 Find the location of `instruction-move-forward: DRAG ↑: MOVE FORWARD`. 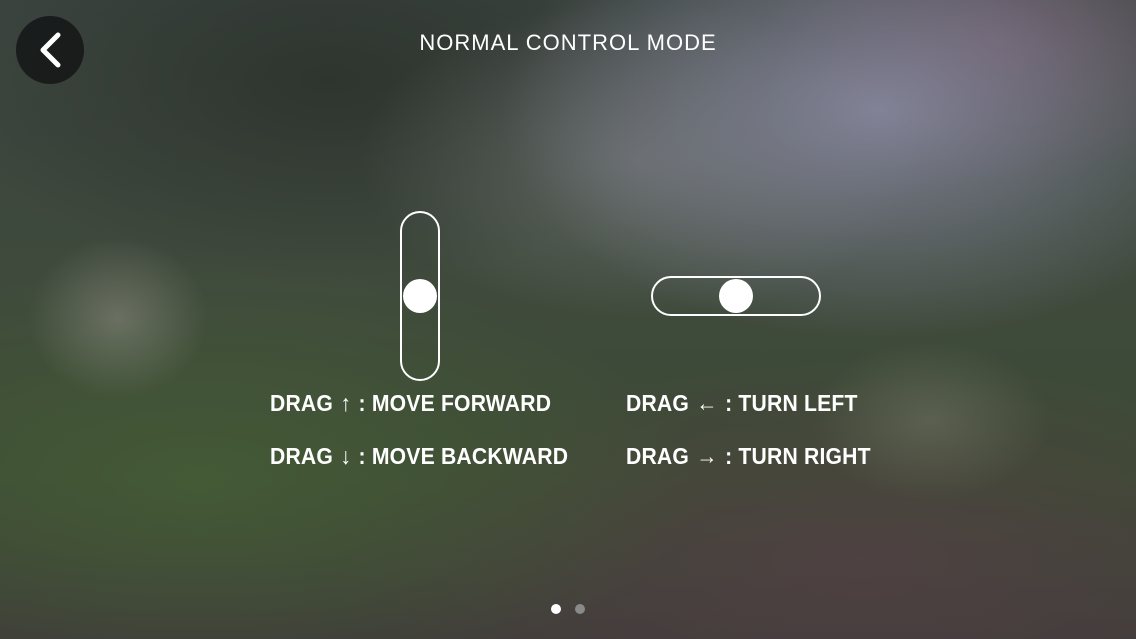

instruction-move-forward: DRAG ↑: MOVE FORWARD is located at coordinates (410, 403).